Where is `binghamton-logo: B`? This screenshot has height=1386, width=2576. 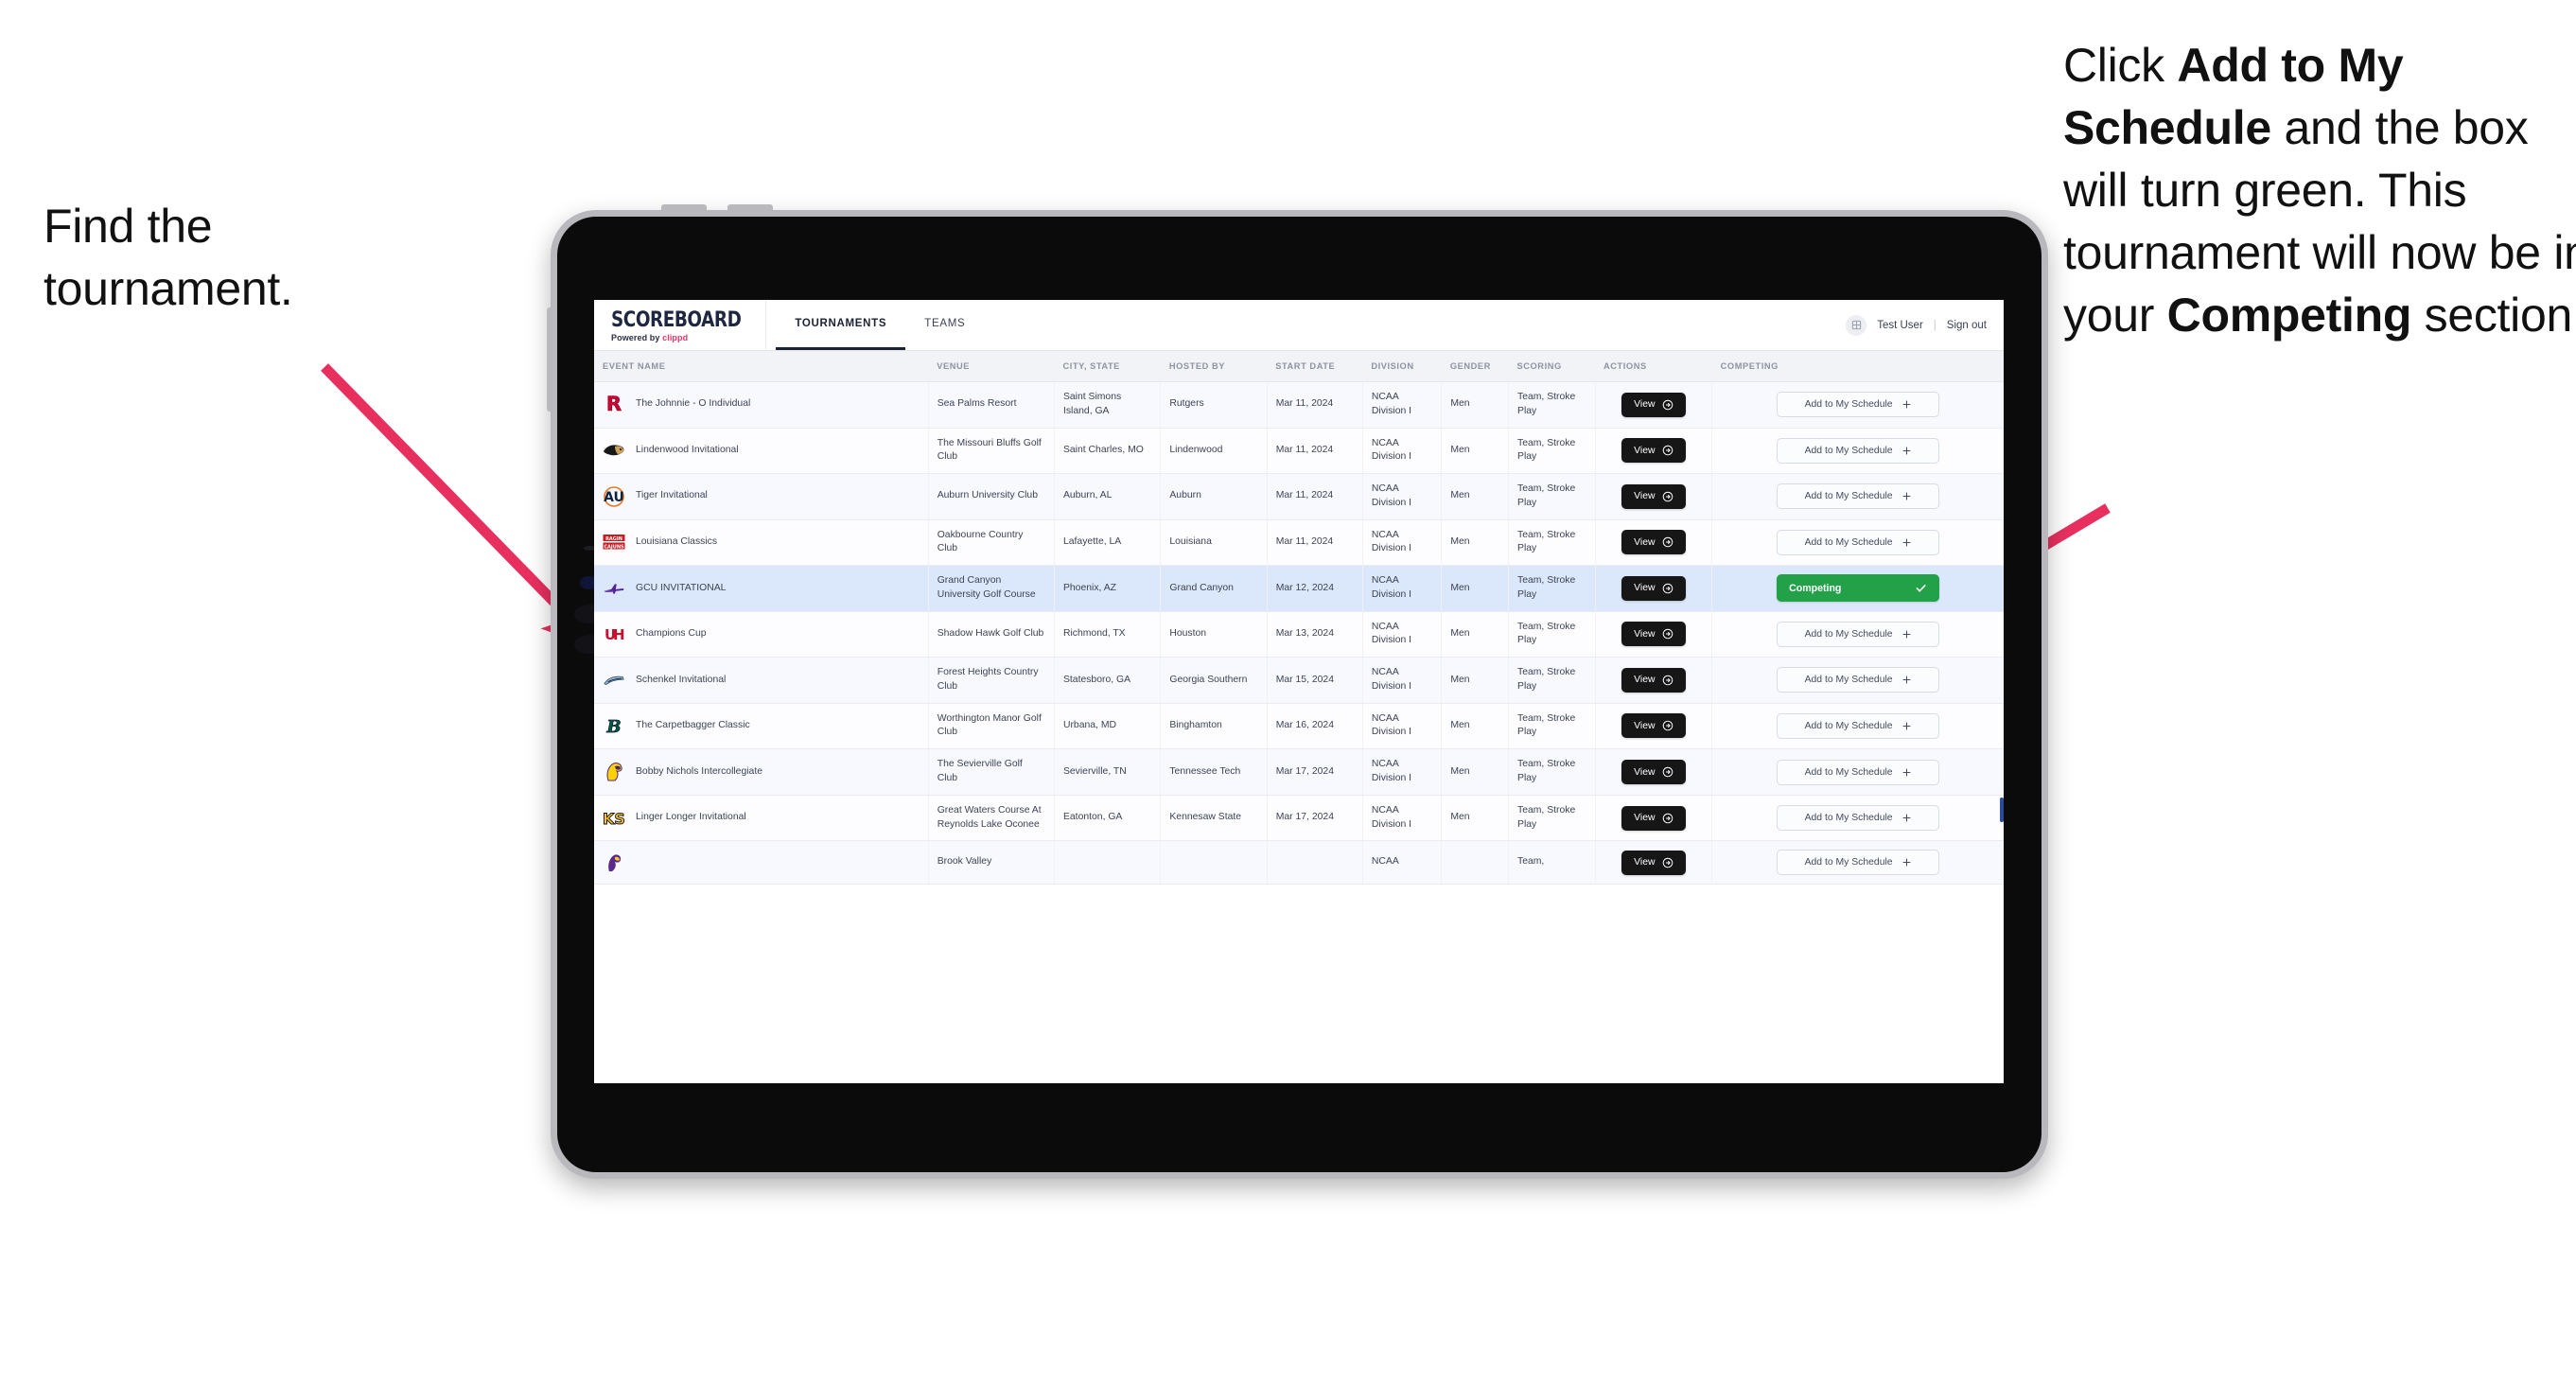 binghamton-logo: B is located at coordinates (614, 725).